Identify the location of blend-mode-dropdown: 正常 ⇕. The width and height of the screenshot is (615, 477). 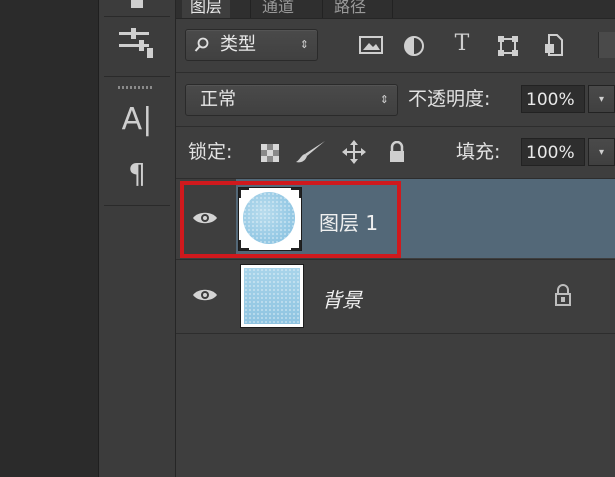
(291, 100).